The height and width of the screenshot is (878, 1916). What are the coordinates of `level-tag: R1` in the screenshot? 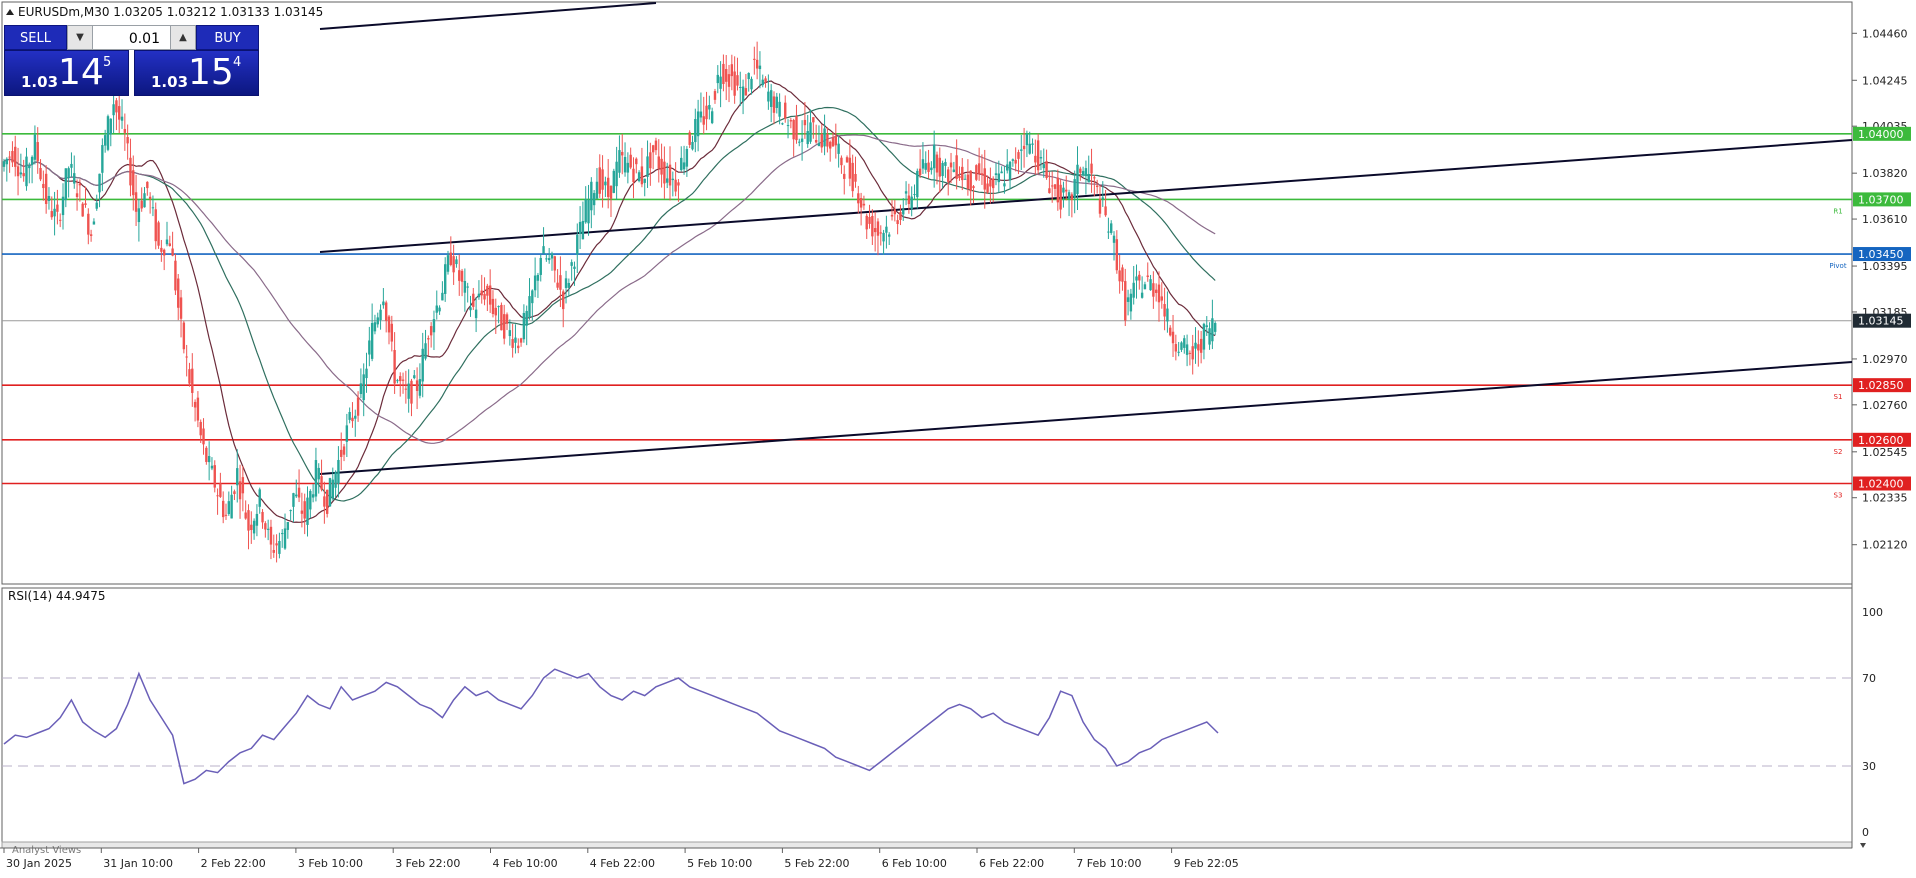 It's located at (1837, 211).